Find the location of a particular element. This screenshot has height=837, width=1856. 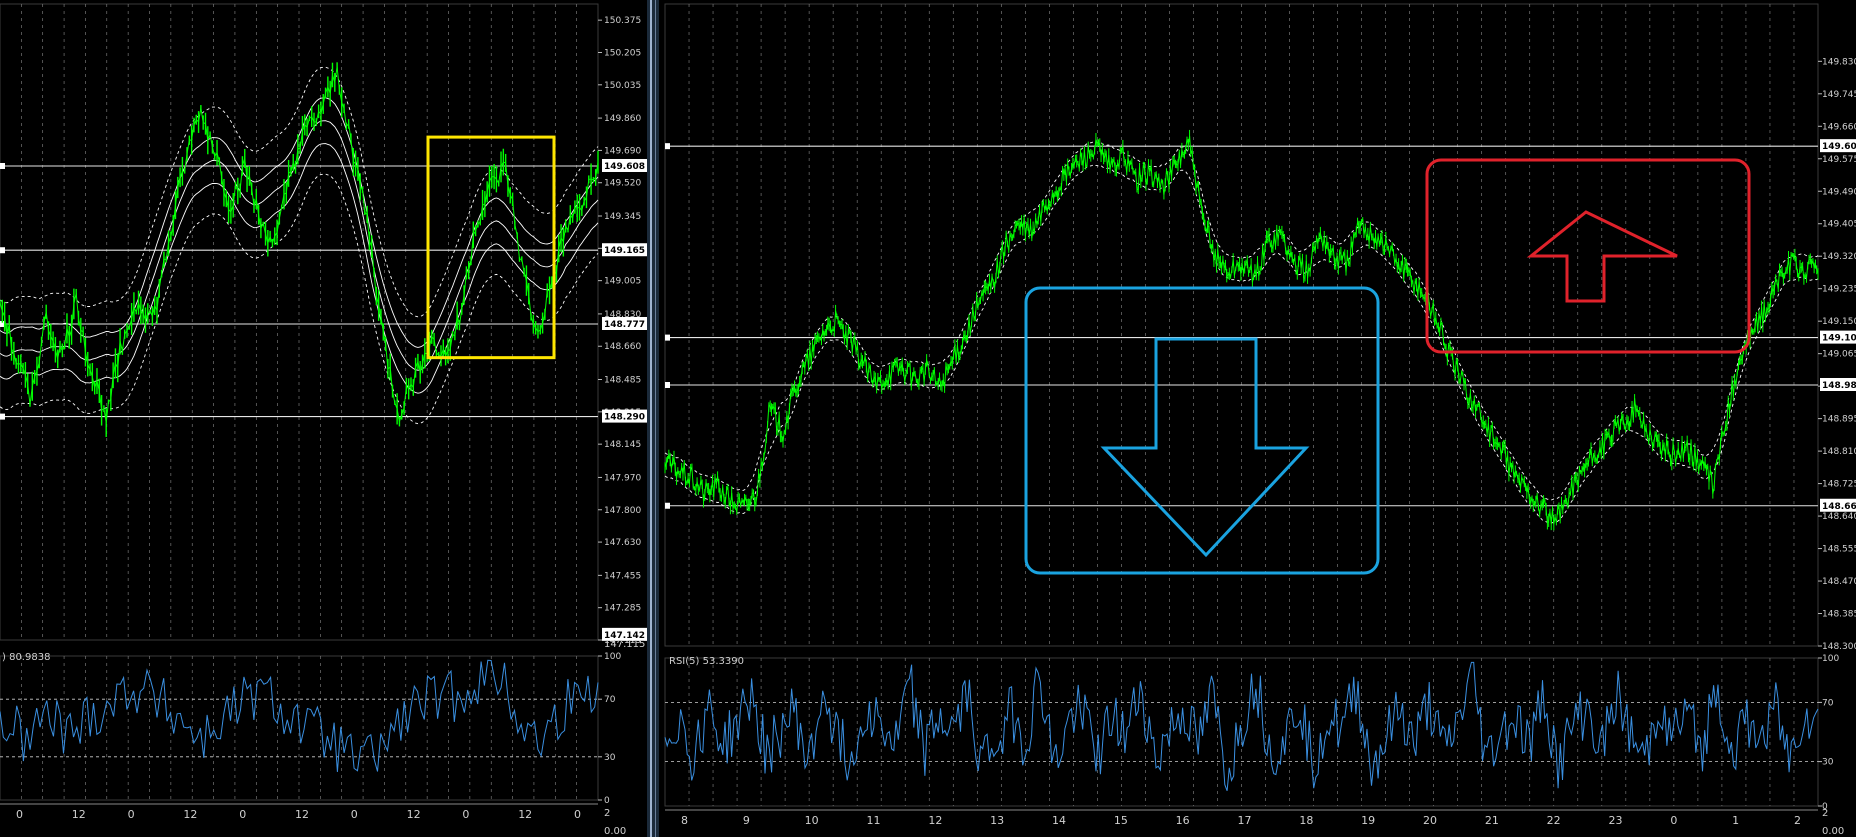

y-tick-label: 149.490 is located at coordinates (1839, 192).